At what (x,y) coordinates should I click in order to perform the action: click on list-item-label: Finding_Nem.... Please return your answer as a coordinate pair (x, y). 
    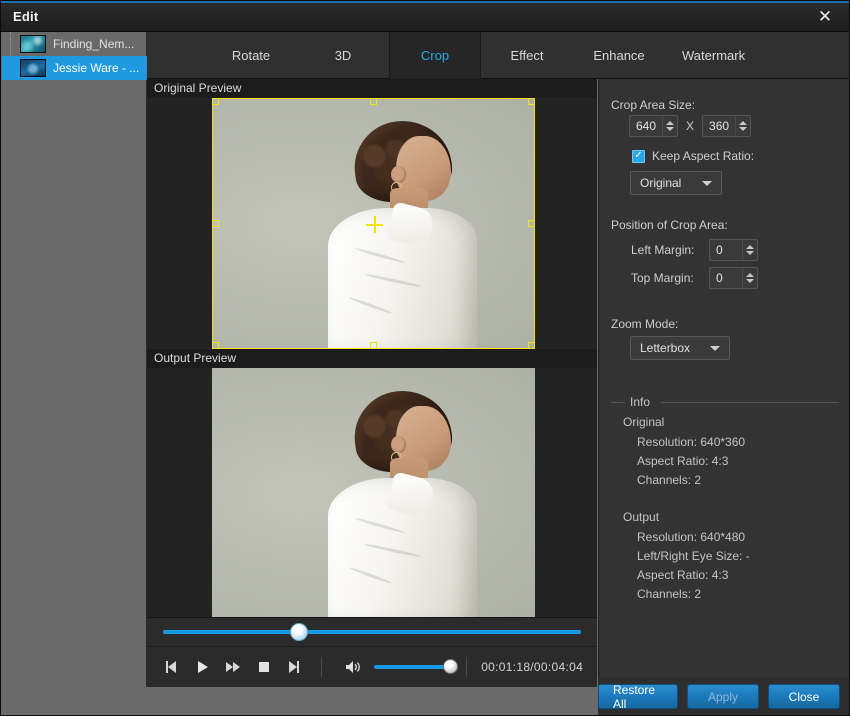
    Looking at the image, I should click on (94, 44).